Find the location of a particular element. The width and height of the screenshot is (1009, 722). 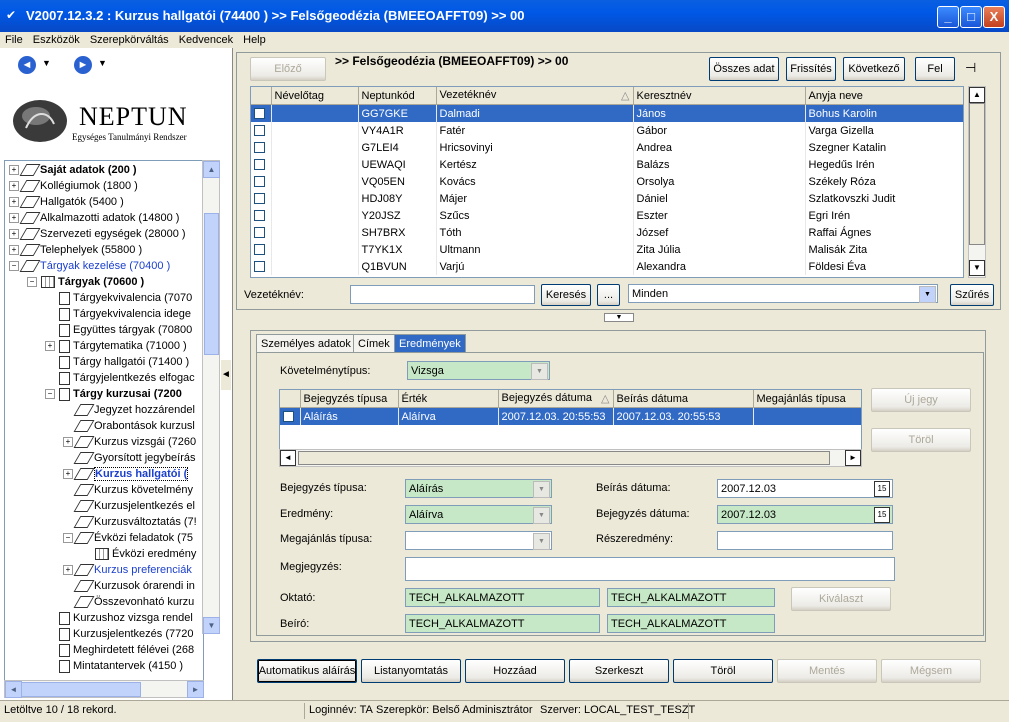

result-select: Aláírva ▼ is located at coordinates (478, 514).